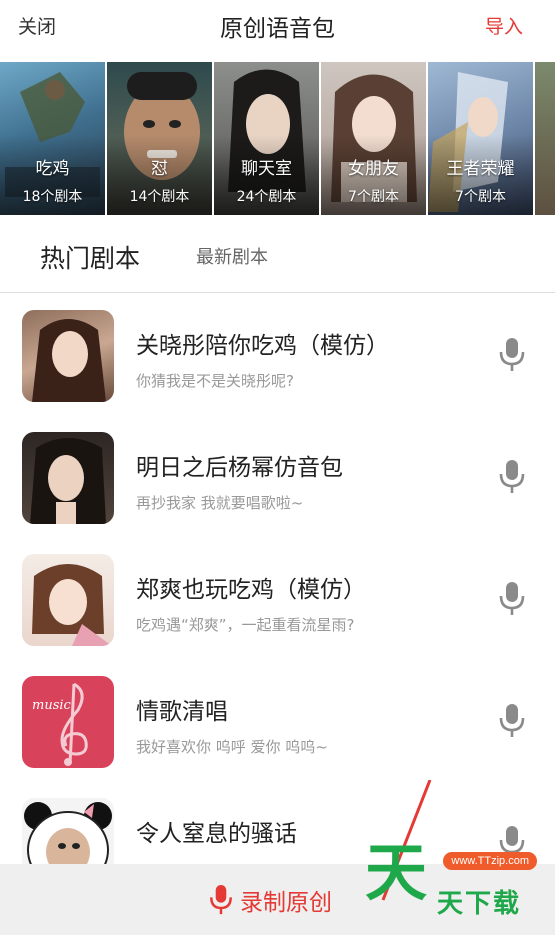 The image size is (555, 935). Describe the element at coordinates (480, 169) in the screenshot. I see `category-name: 王者荣耀` at that location.